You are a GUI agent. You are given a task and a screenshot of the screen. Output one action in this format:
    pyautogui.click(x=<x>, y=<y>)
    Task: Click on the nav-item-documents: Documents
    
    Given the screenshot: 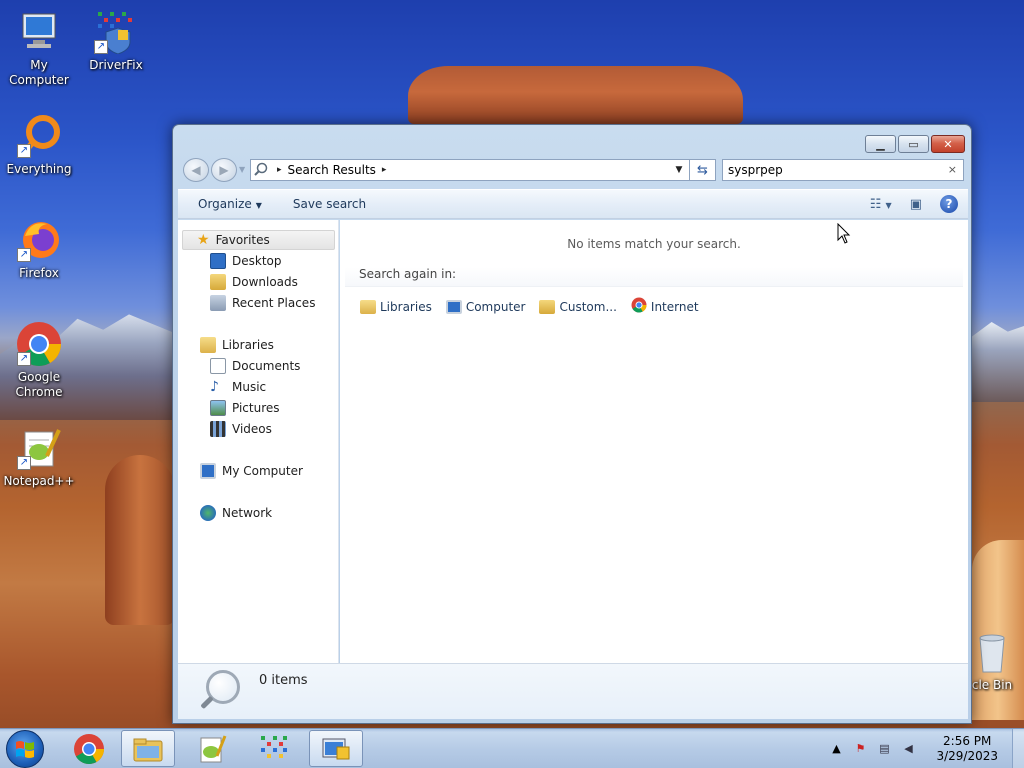 What is the action you would take?
    pyautogui.click(x=255, y=366)
    